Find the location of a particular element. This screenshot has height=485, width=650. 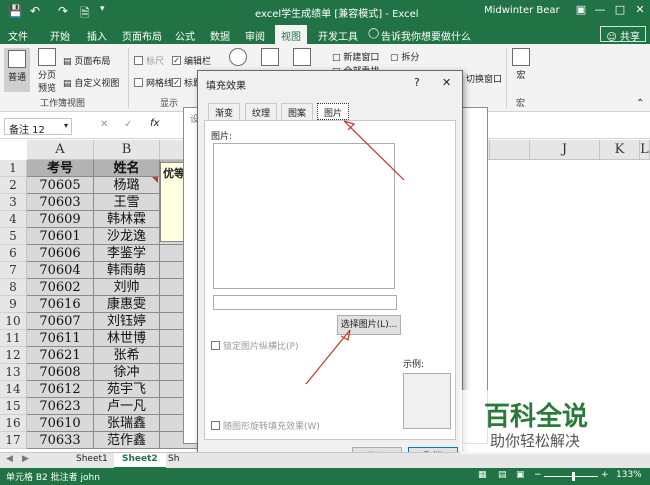

page-break-button: 分页 预览 is located at coordinates (47, 71).